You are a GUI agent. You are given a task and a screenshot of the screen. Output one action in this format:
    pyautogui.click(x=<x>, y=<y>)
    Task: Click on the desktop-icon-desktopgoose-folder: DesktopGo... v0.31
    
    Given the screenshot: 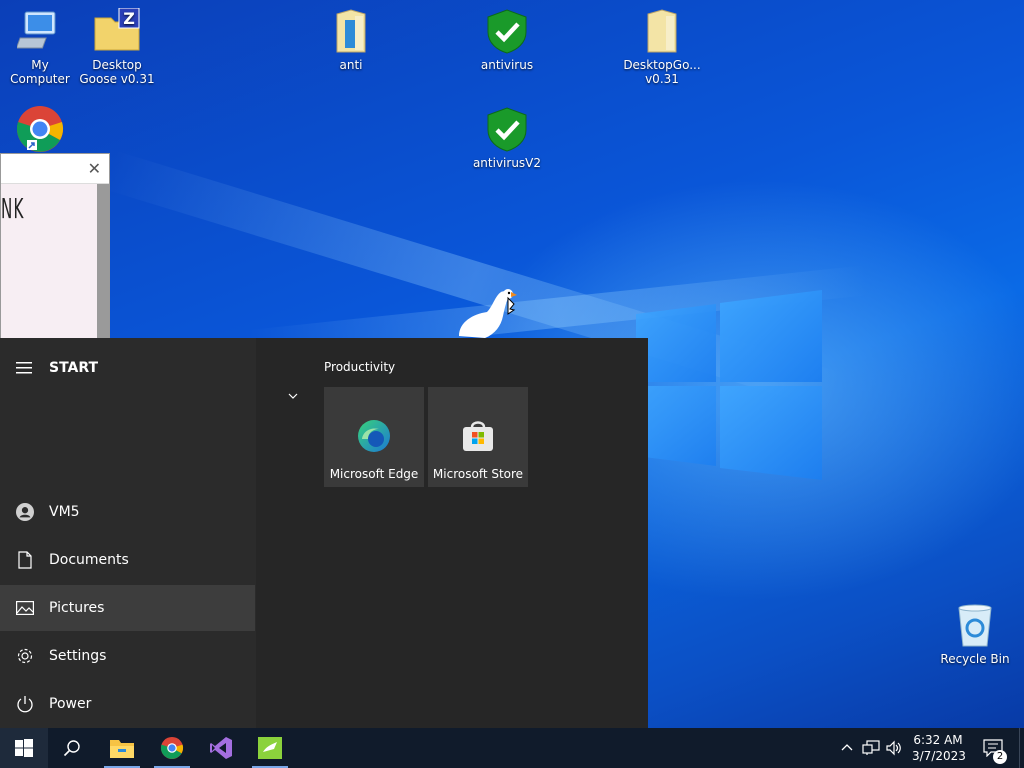 What is the action you would take?
    pyautogui.click(x=662, y=47)
    